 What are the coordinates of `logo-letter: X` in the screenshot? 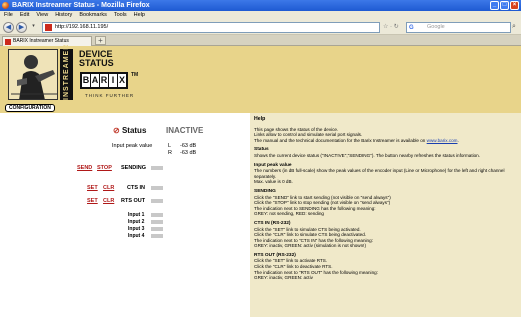 It's located at (122, 80).